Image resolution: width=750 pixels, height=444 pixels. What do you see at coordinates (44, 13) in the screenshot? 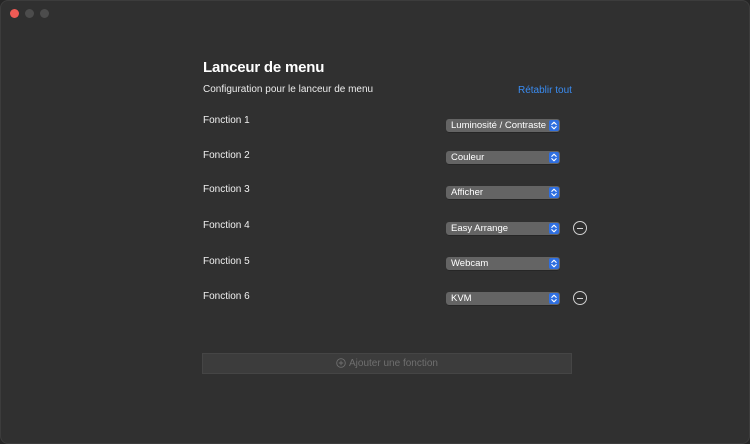
I see `maximize-window-button` at bounding box center [44, 13].